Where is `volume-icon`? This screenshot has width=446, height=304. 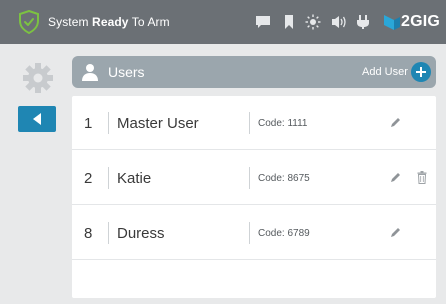 volume-icon is located at coordinates (340, 22).